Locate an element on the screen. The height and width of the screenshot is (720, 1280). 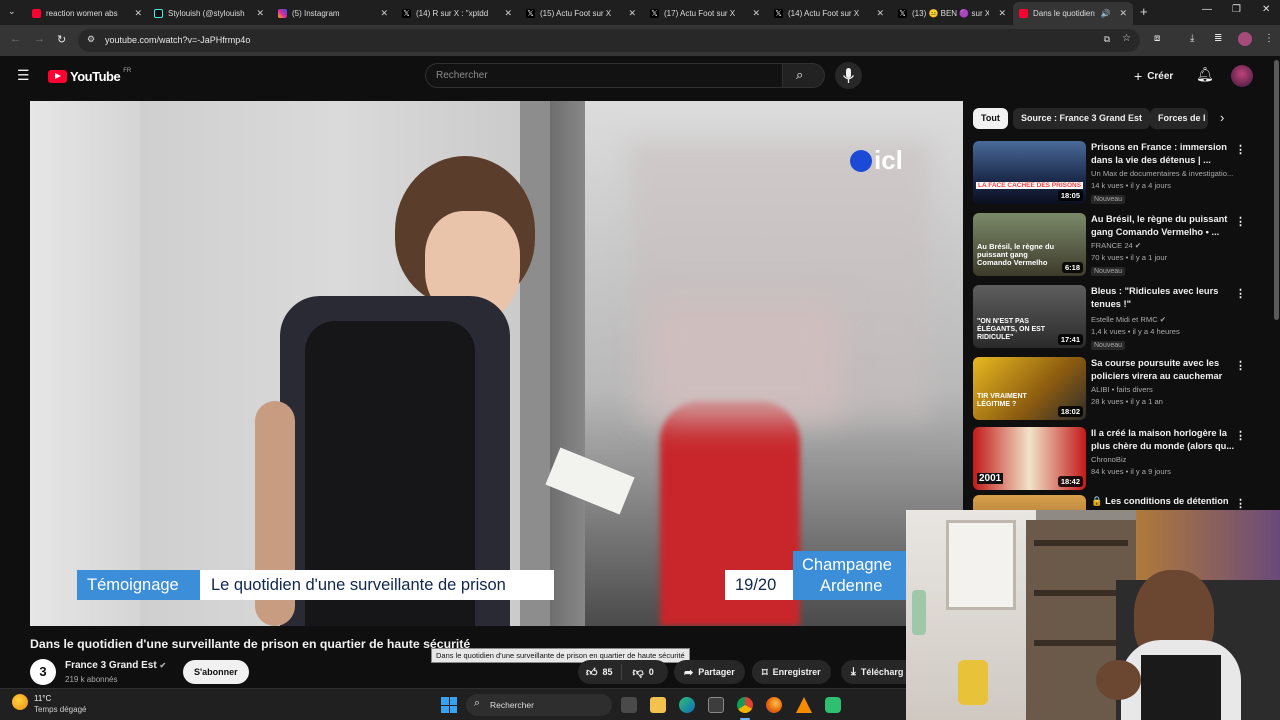
weather-icon is located at coordinates (20, 702).